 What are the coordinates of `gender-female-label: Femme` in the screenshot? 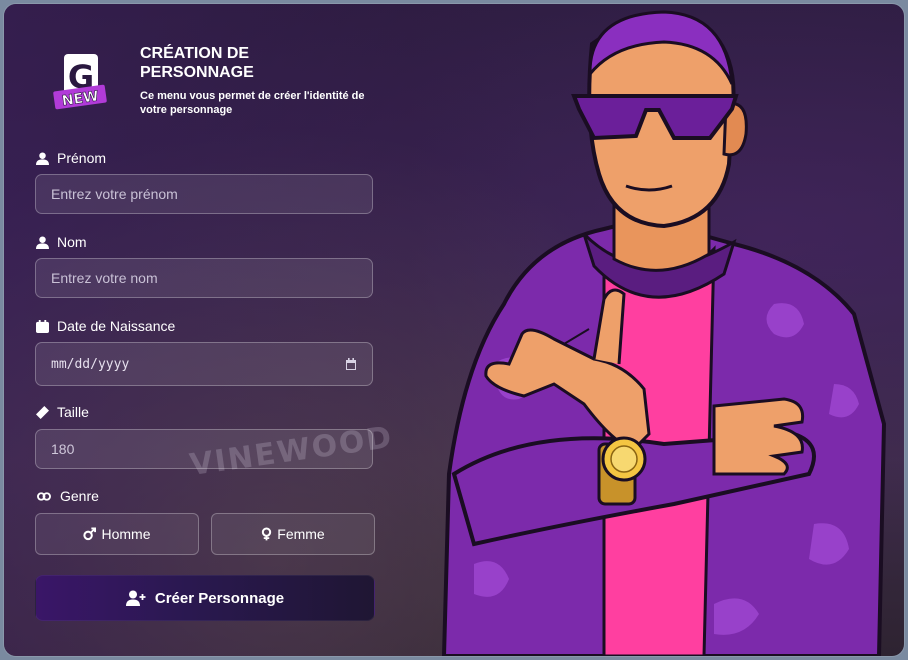 It's located at (301, 534).